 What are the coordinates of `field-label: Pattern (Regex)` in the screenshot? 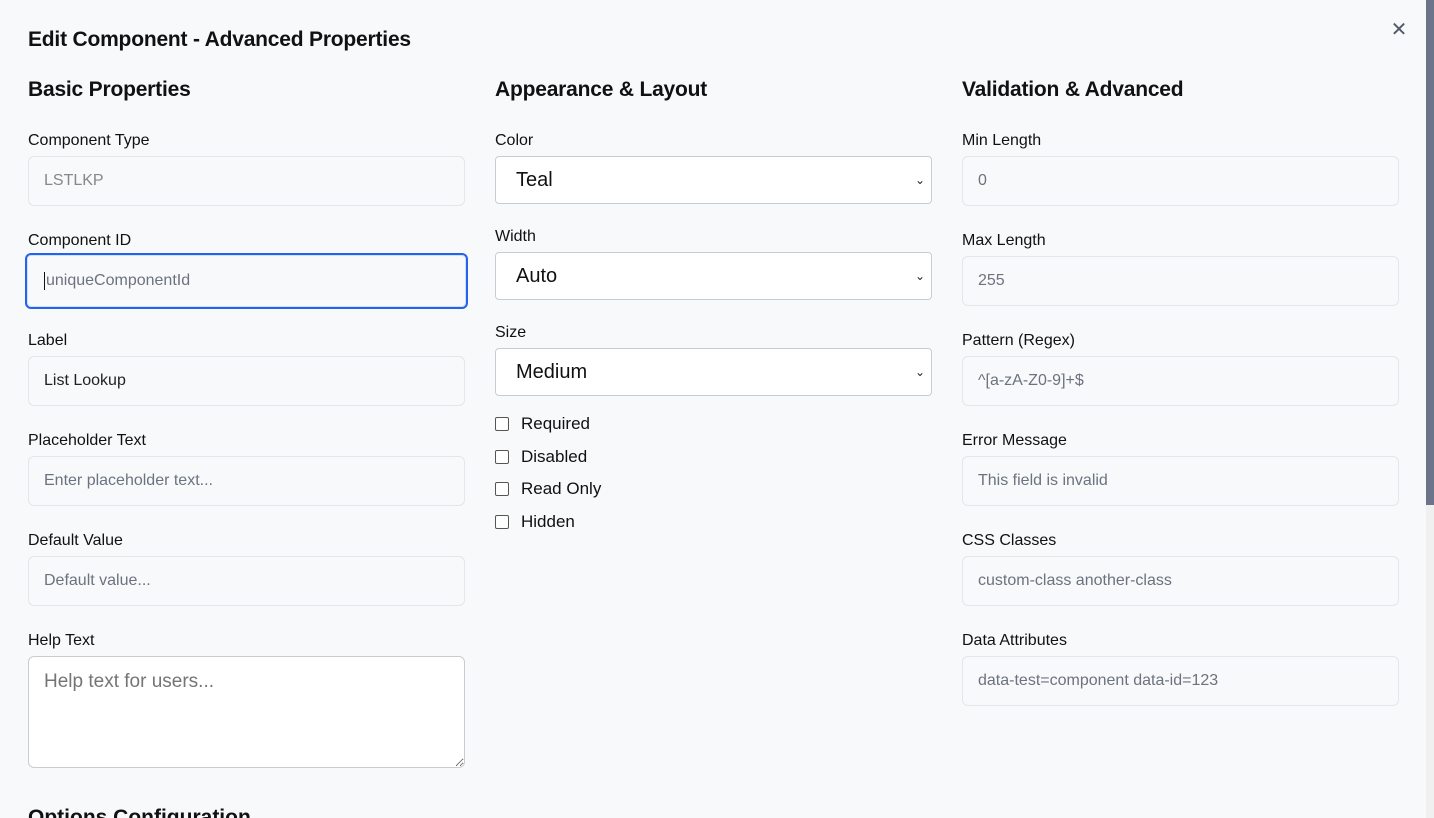 It's located at (1018, 340).